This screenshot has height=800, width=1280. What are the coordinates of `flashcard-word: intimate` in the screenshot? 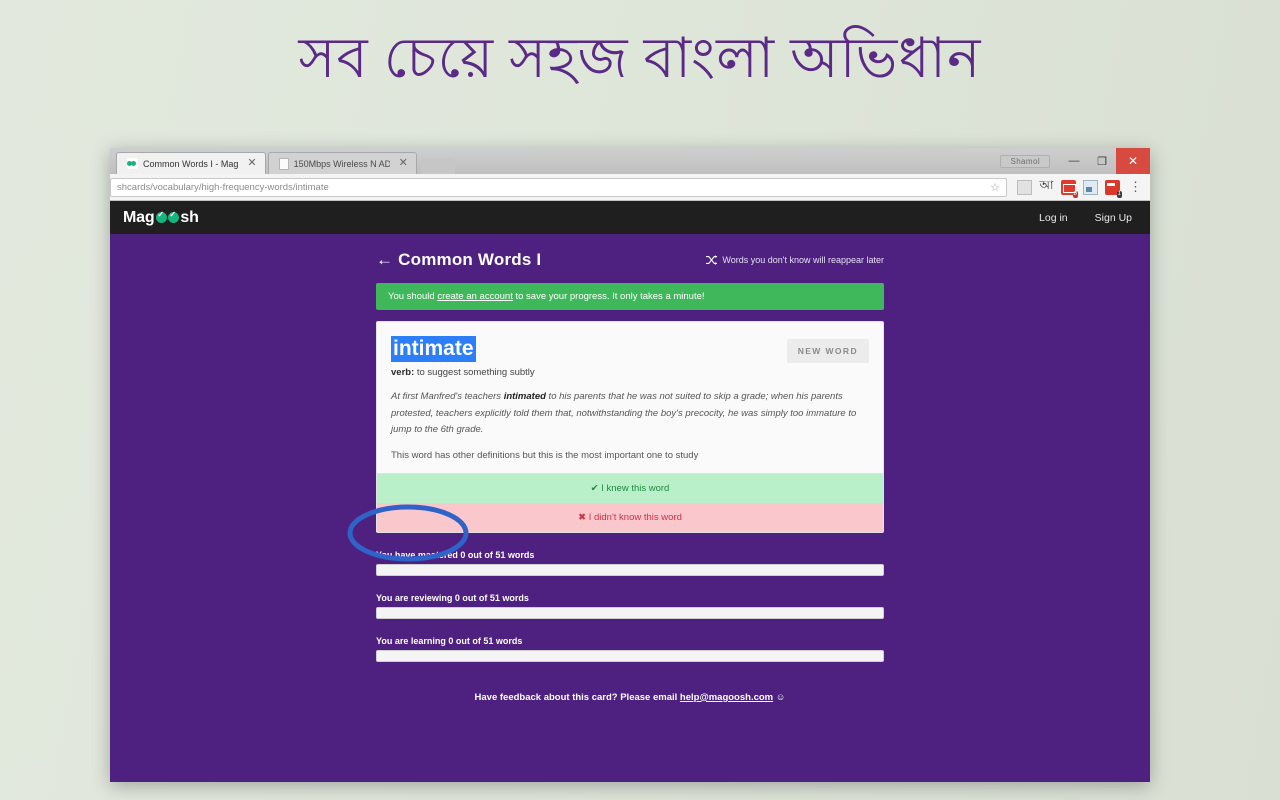 It's located at (433, 349).